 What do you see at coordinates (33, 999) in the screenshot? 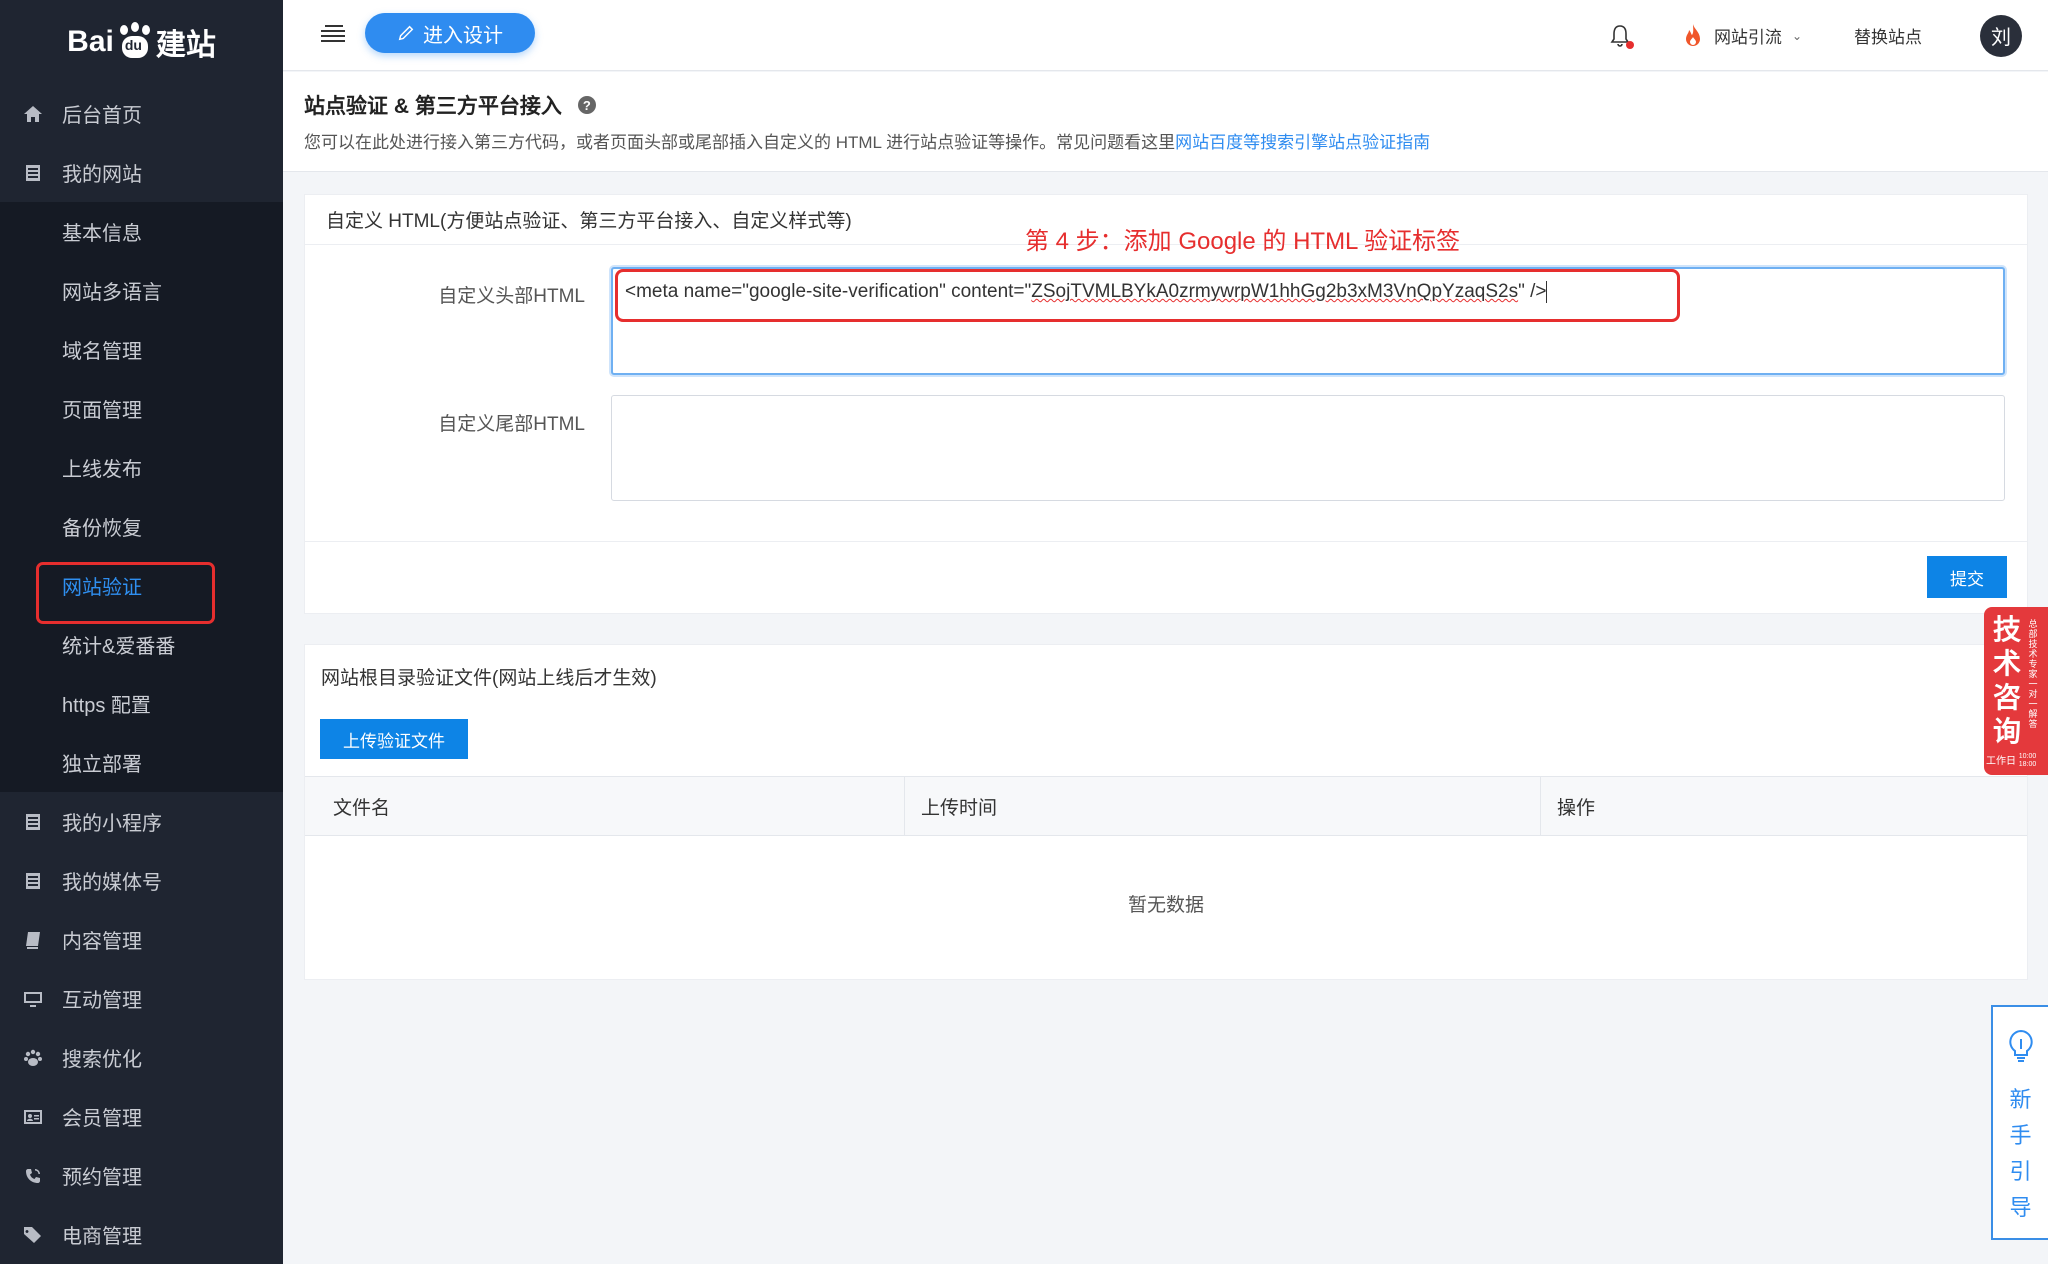
I see `monitor-icon` at bounding box center [33, 999].